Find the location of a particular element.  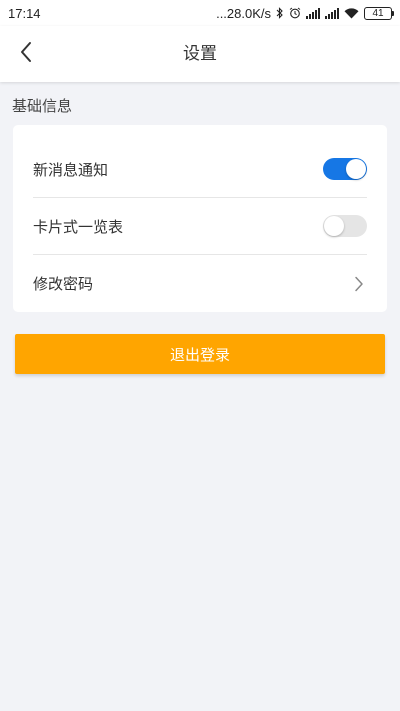

settings-row-label: 修改密码 is located at coordinates (63, 284).